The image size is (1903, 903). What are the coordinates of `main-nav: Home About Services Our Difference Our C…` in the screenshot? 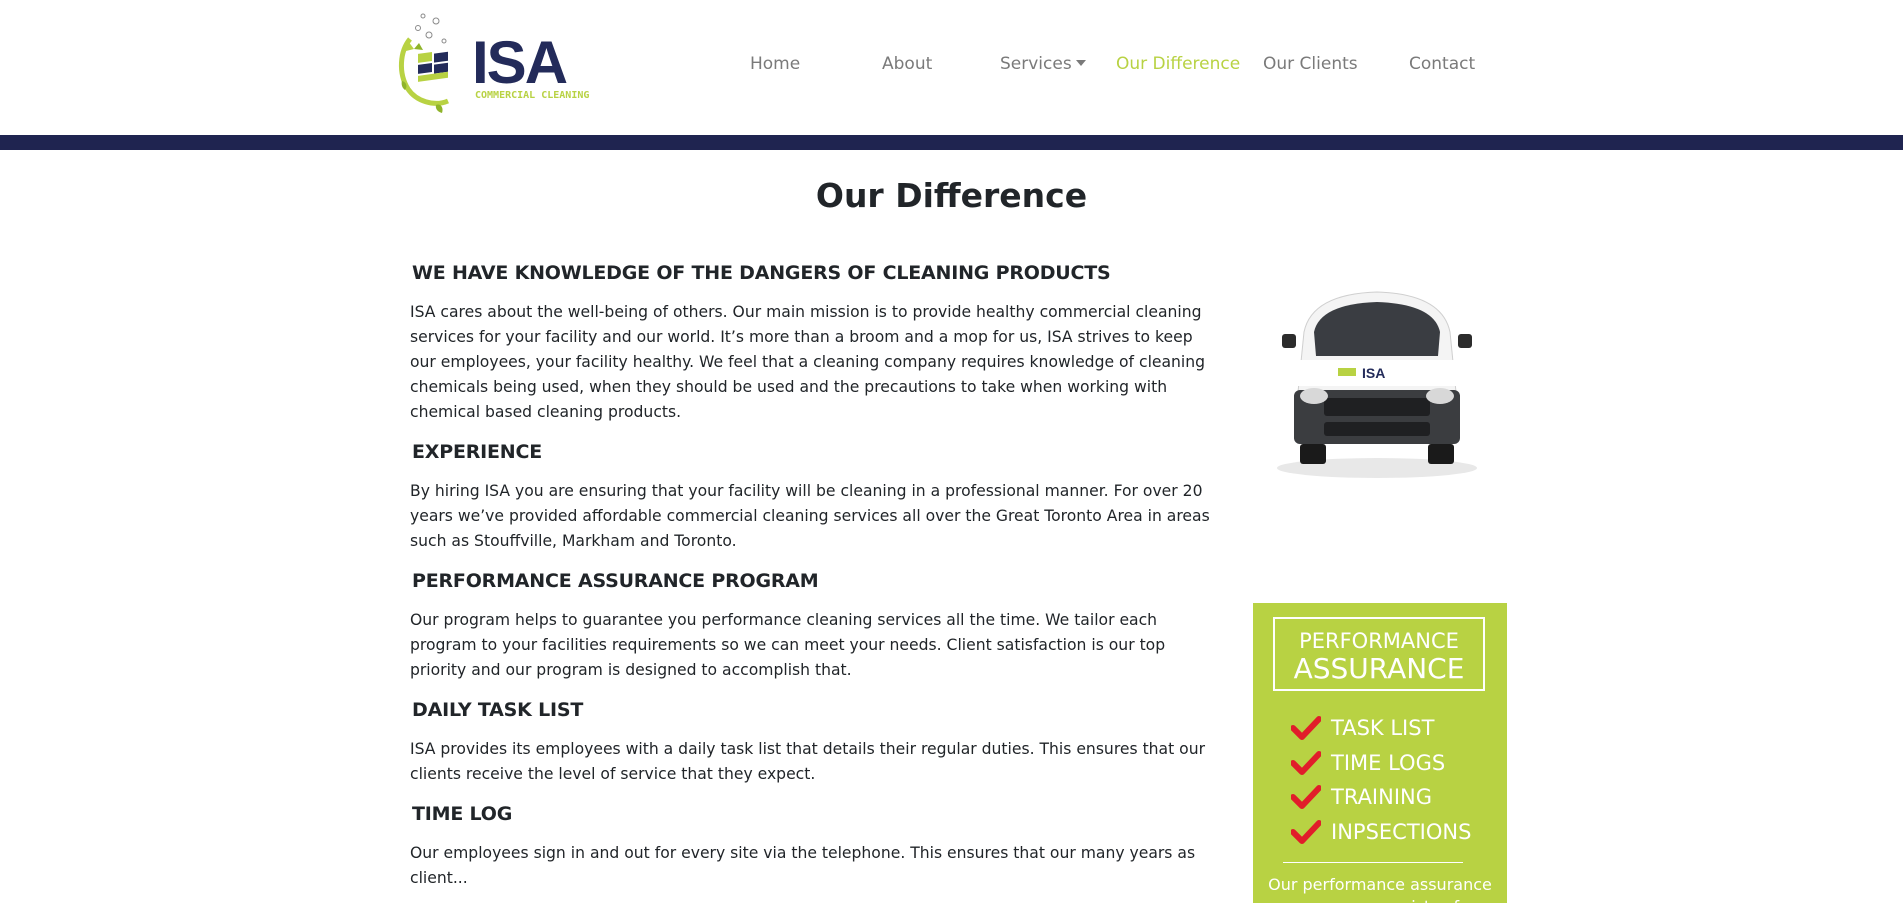 It's located at (1100, 68).